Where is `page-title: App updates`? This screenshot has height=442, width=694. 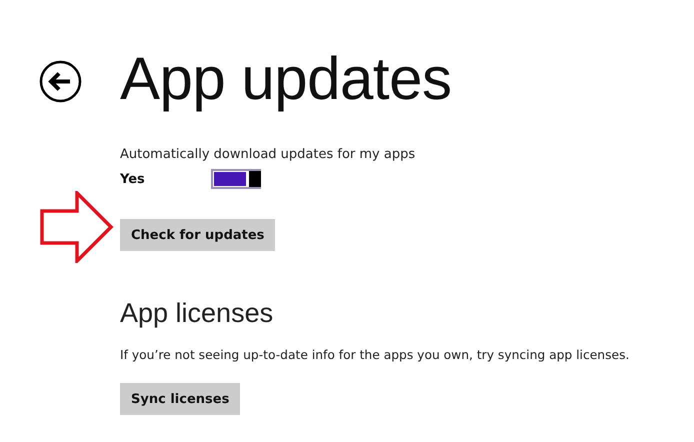
page-title: App updates is located at coordinates (286, 79).